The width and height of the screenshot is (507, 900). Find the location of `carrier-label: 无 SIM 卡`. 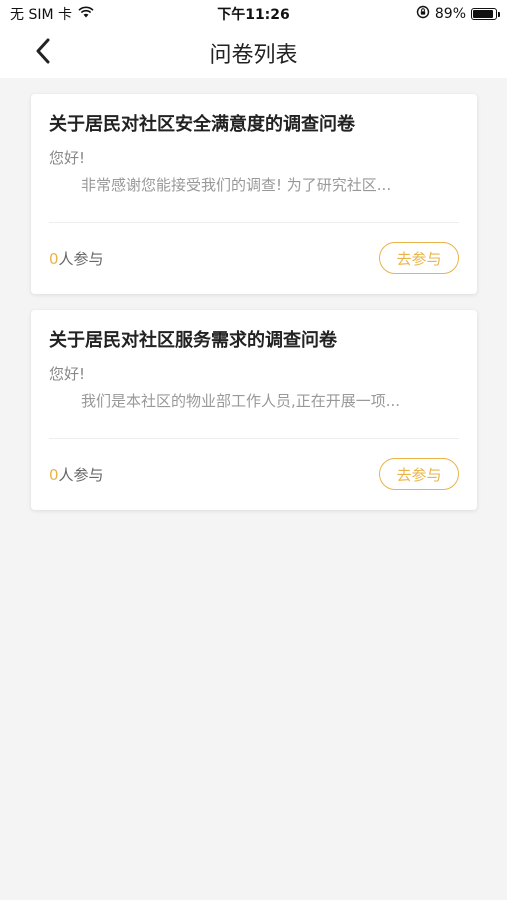

carrier-label: 无 SIM 卡 is located at coordinates (41, 15).